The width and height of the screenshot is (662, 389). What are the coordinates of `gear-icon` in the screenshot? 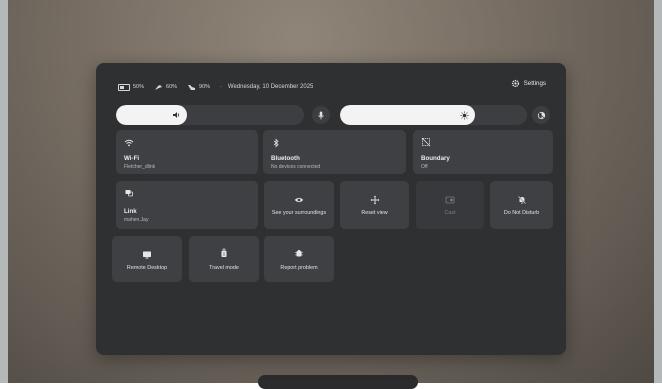 It's located at (515, 83).